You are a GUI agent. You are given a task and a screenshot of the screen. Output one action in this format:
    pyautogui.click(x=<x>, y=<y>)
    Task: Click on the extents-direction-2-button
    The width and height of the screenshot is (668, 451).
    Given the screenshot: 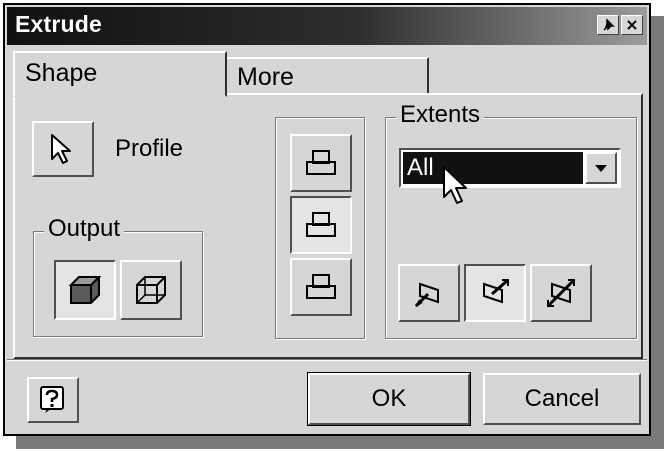 What is the action you would take?
    pyautogui.click(x=495, y=293)
    